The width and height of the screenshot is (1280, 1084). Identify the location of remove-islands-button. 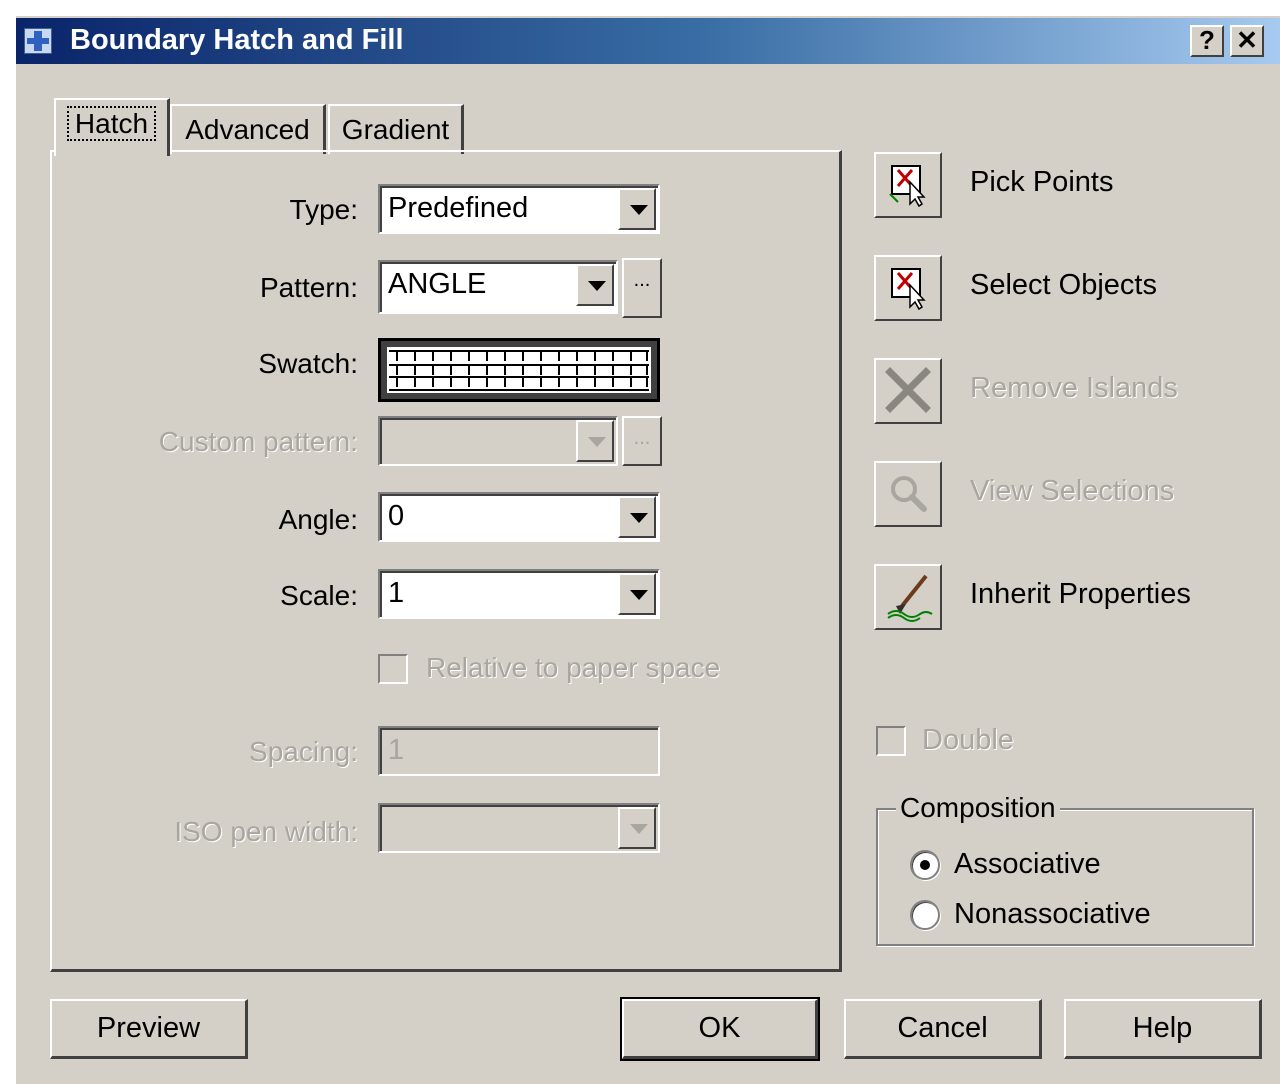
(908, 391).